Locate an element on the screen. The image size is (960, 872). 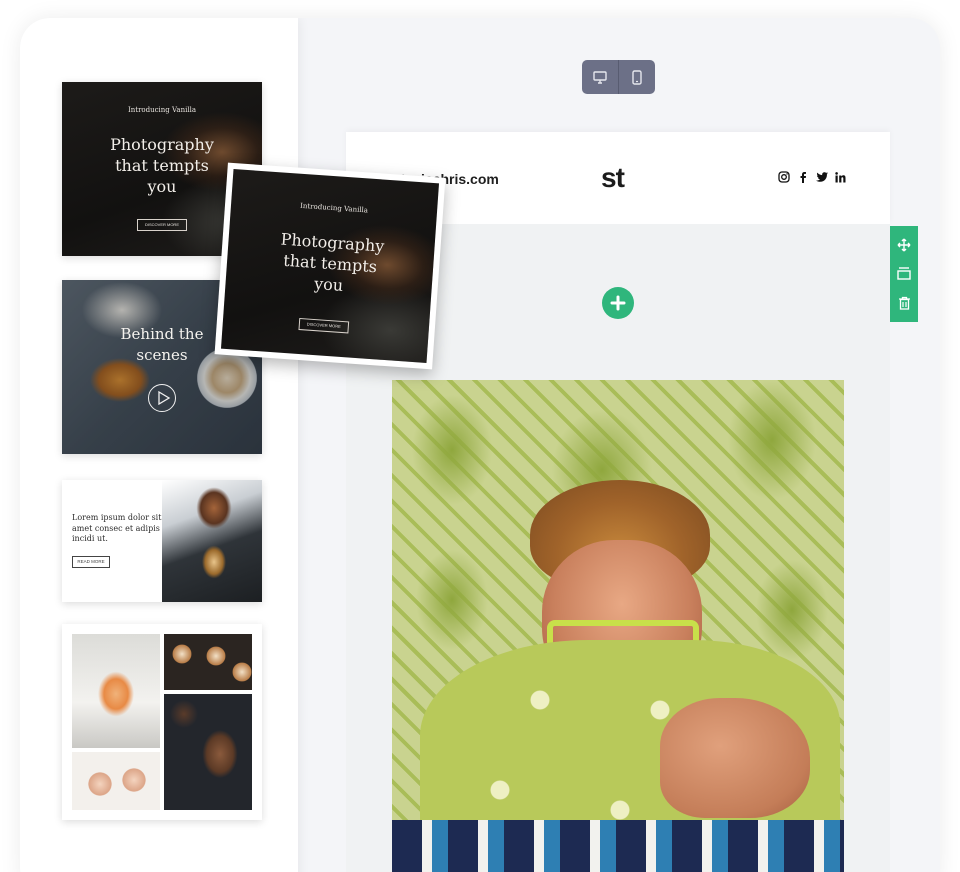
read-more-button: READ MORE is located at coordinates (91, 562).